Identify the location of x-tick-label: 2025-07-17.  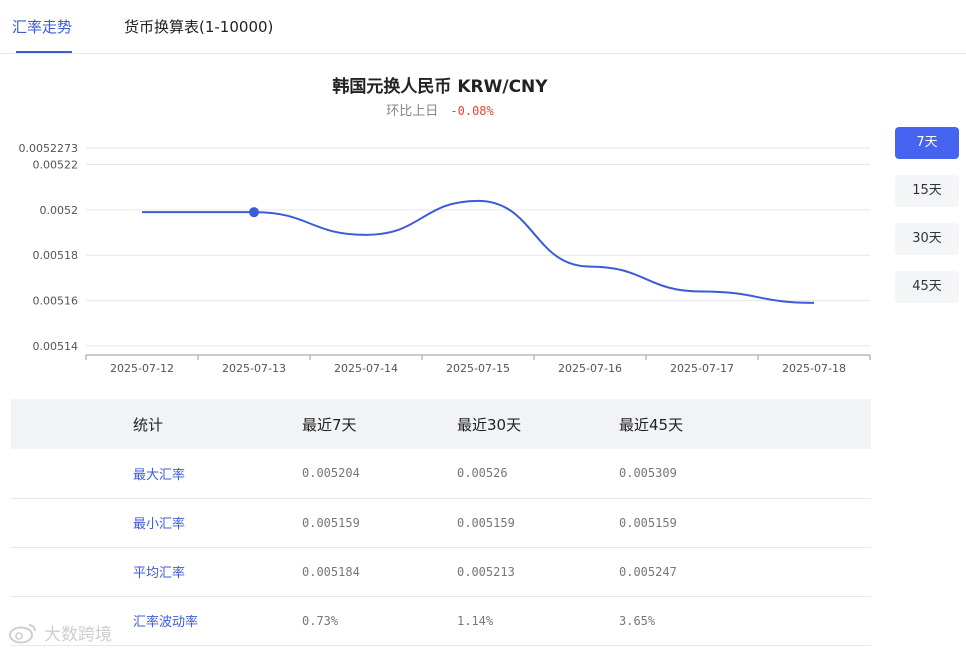
(702, 368).